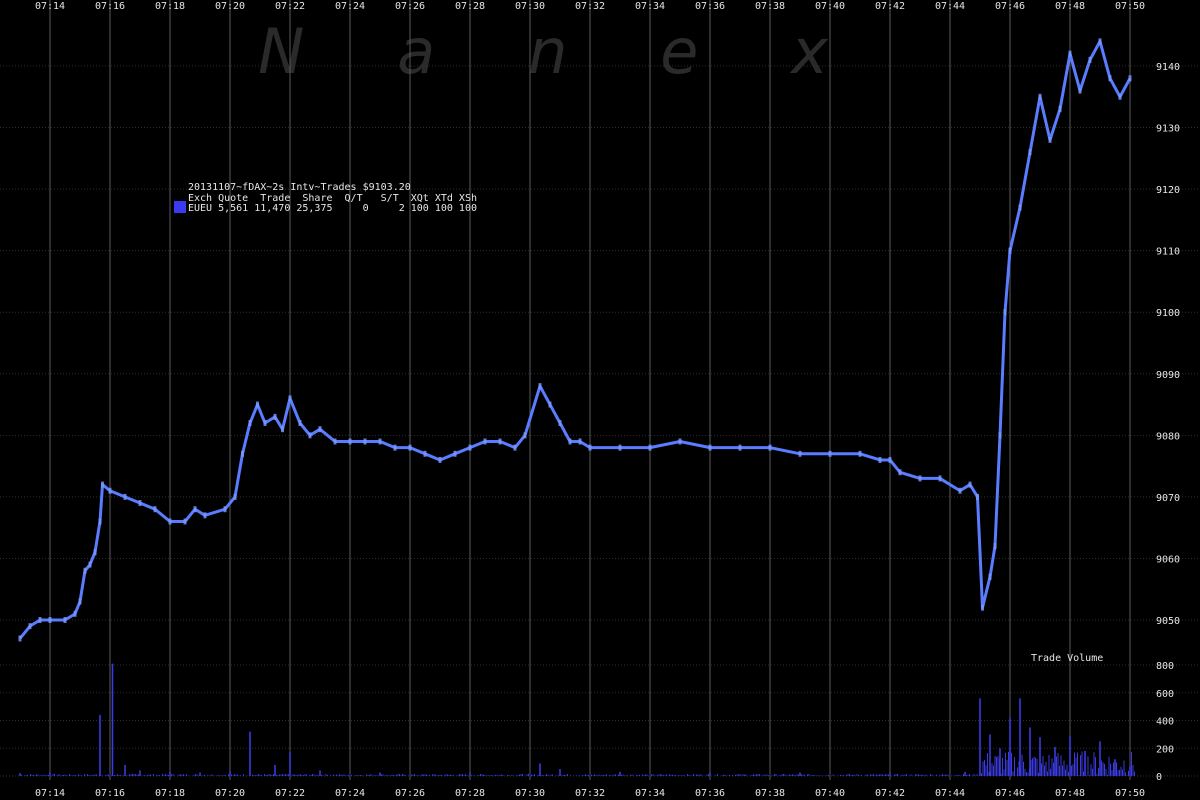 The width and height of the screenshot is (1200, 800). What do you see at coordinates (1165, 694) in the screenshot?
I see `volume-tick-label: 600` at bounding box center [1165, 694].